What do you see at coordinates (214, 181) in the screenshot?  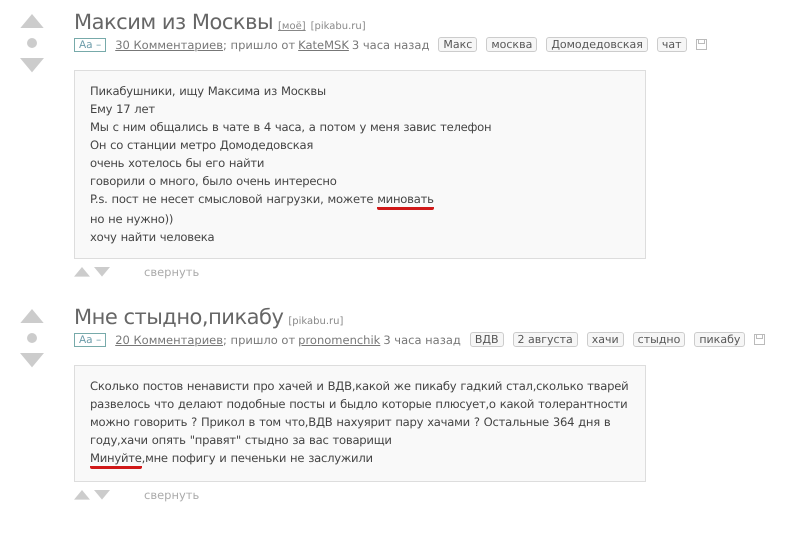 I see `post-text: говорили о много, было очень интересно` at bounding box center [214, 181].